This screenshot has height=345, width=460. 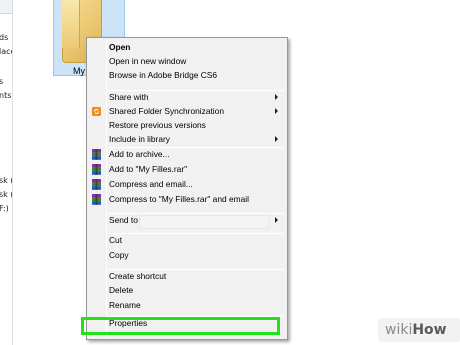 What do you see at coordinates (125, 305) in the screenshot?
I see `menu-item-label: Rename` at bounding box center [125, 305].